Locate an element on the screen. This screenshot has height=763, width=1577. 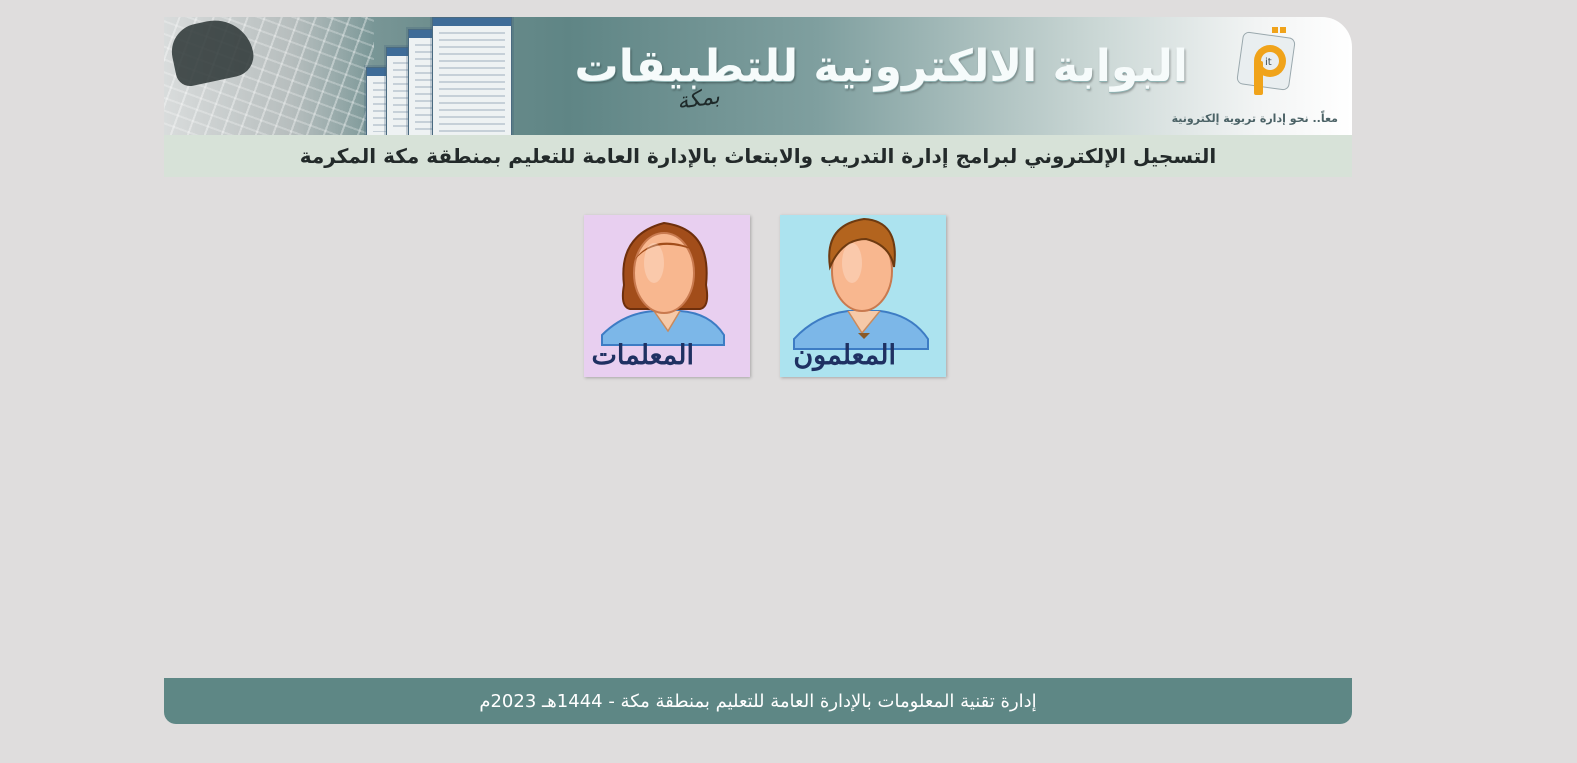
banner-tagline: معاً.. نحو إدارة تربوية إلكترونية is located at coordinates (1254, 118).